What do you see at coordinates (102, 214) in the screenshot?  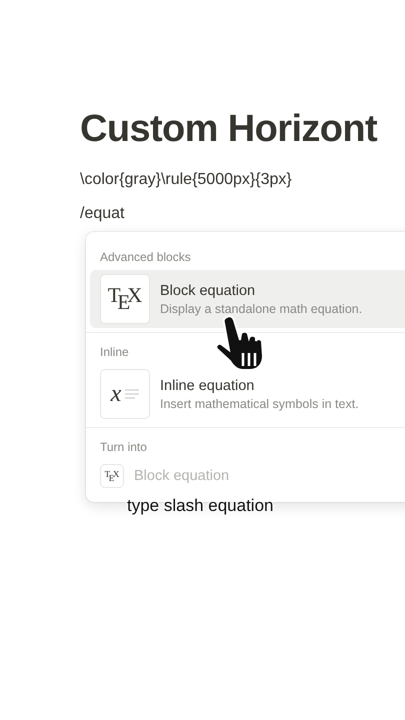 I see `text-line: /equat` at bounding box center [102, 214].